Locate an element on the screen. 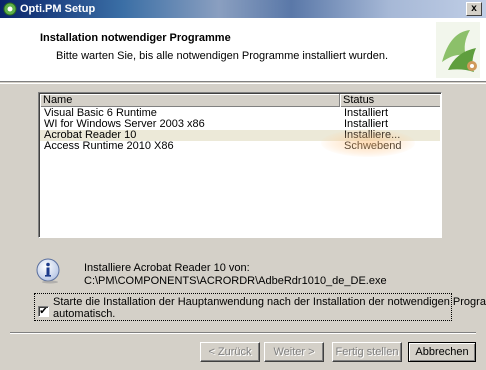 Image resolution: width=486 pixels, height=370 pixels. auto-start-checkbox: ✔ is located at coordinates (43, 311).